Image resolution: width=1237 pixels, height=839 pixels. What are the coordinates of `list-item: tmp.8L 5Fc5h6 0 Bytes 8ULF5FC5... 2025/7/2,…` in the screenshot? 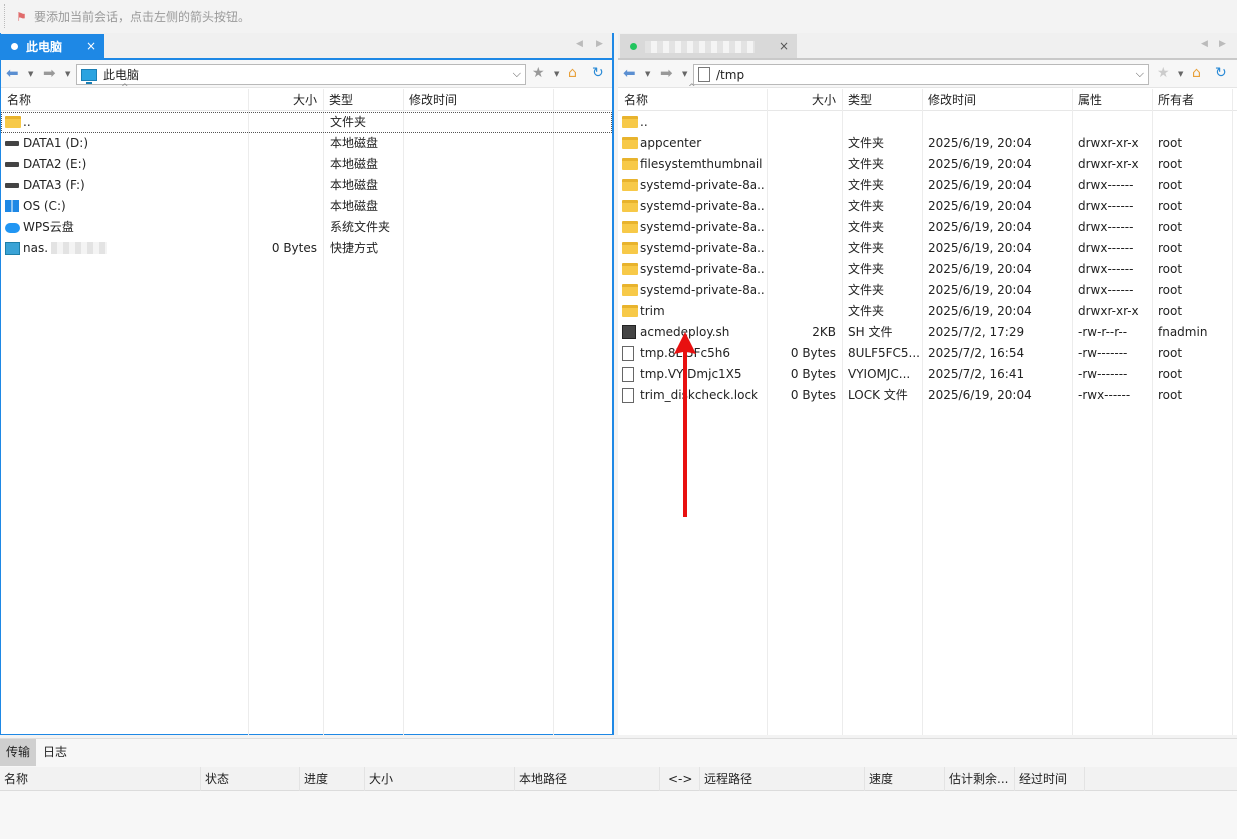 It's located at (927, 353).